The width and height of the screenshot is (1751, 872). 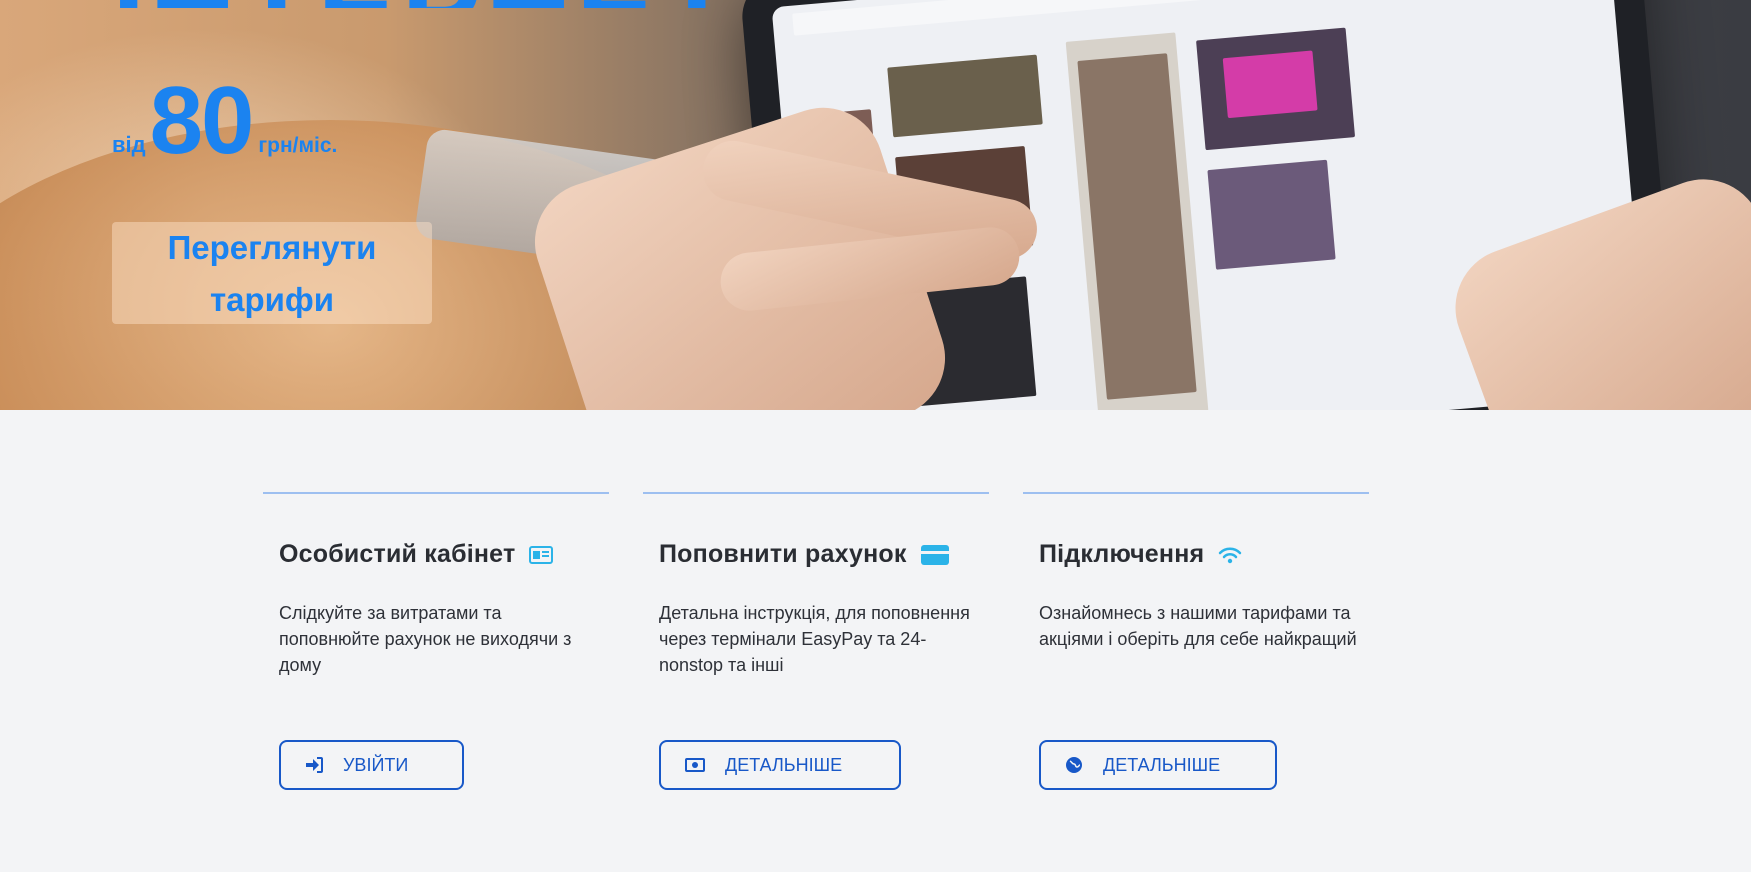 I want to click on id-card-icon, so click(x=541, y=555).